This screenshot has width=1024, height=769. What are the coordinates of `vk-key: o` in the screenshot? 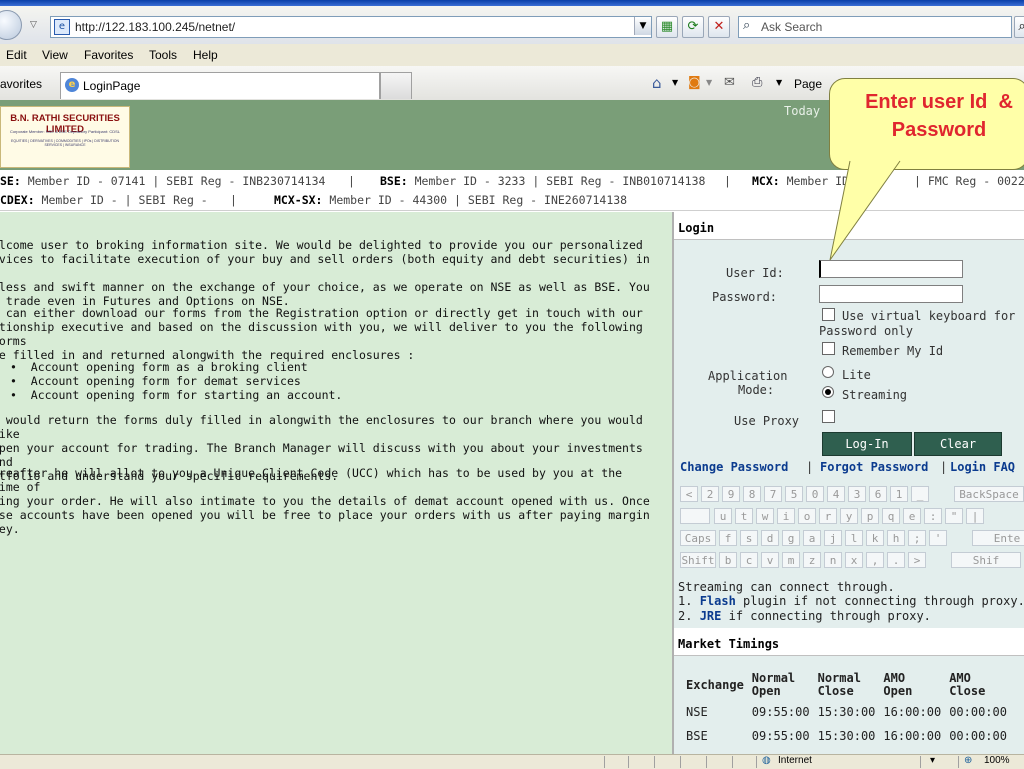 It's located at (807, 516).